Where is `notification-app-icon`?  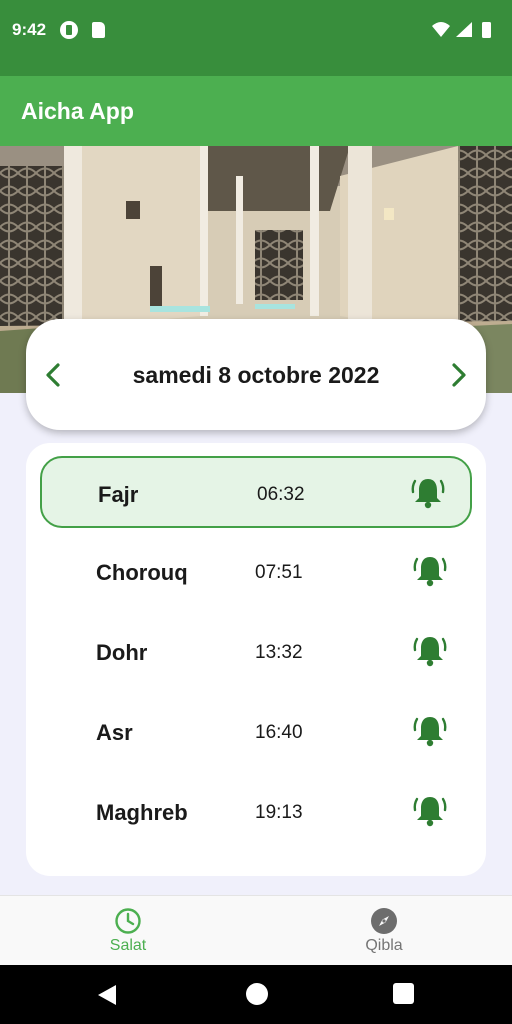
notification-app-icon is located at coordinates (69, 30).